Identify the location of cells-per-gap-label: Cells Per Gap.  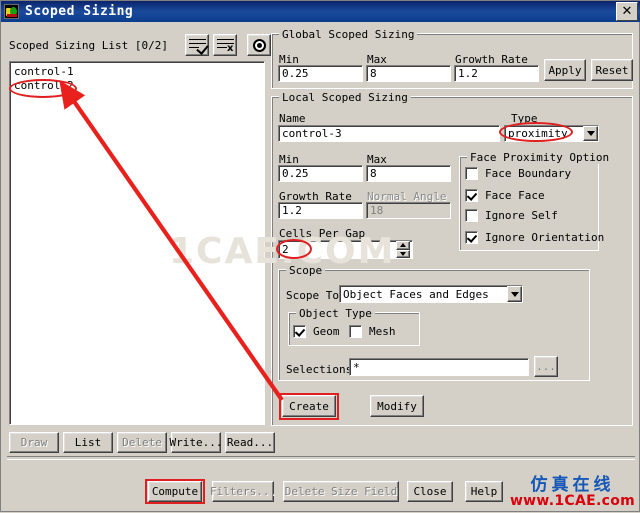
(322, 233).